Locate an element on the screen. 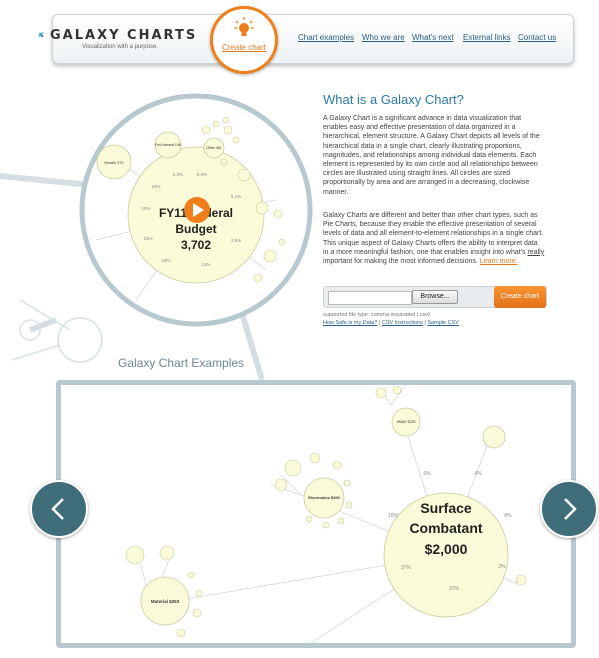 The image size is (599, 658). hero-pct: 16% is located at coordinates (147, 238).